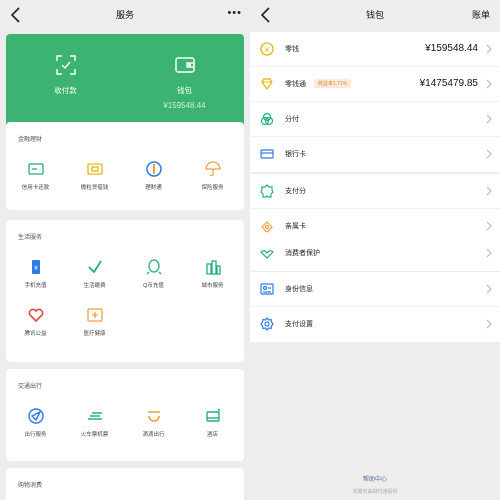  I want to click on section-title: 购物消费, so click(30, 486).